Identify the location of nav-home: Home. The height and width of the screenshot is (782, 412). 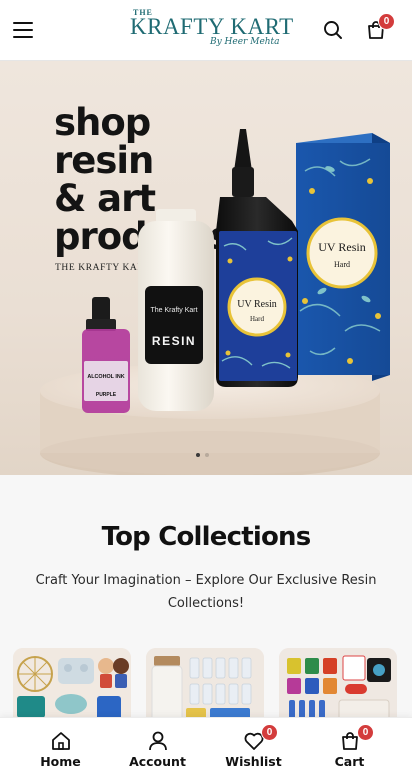
(60, 750).